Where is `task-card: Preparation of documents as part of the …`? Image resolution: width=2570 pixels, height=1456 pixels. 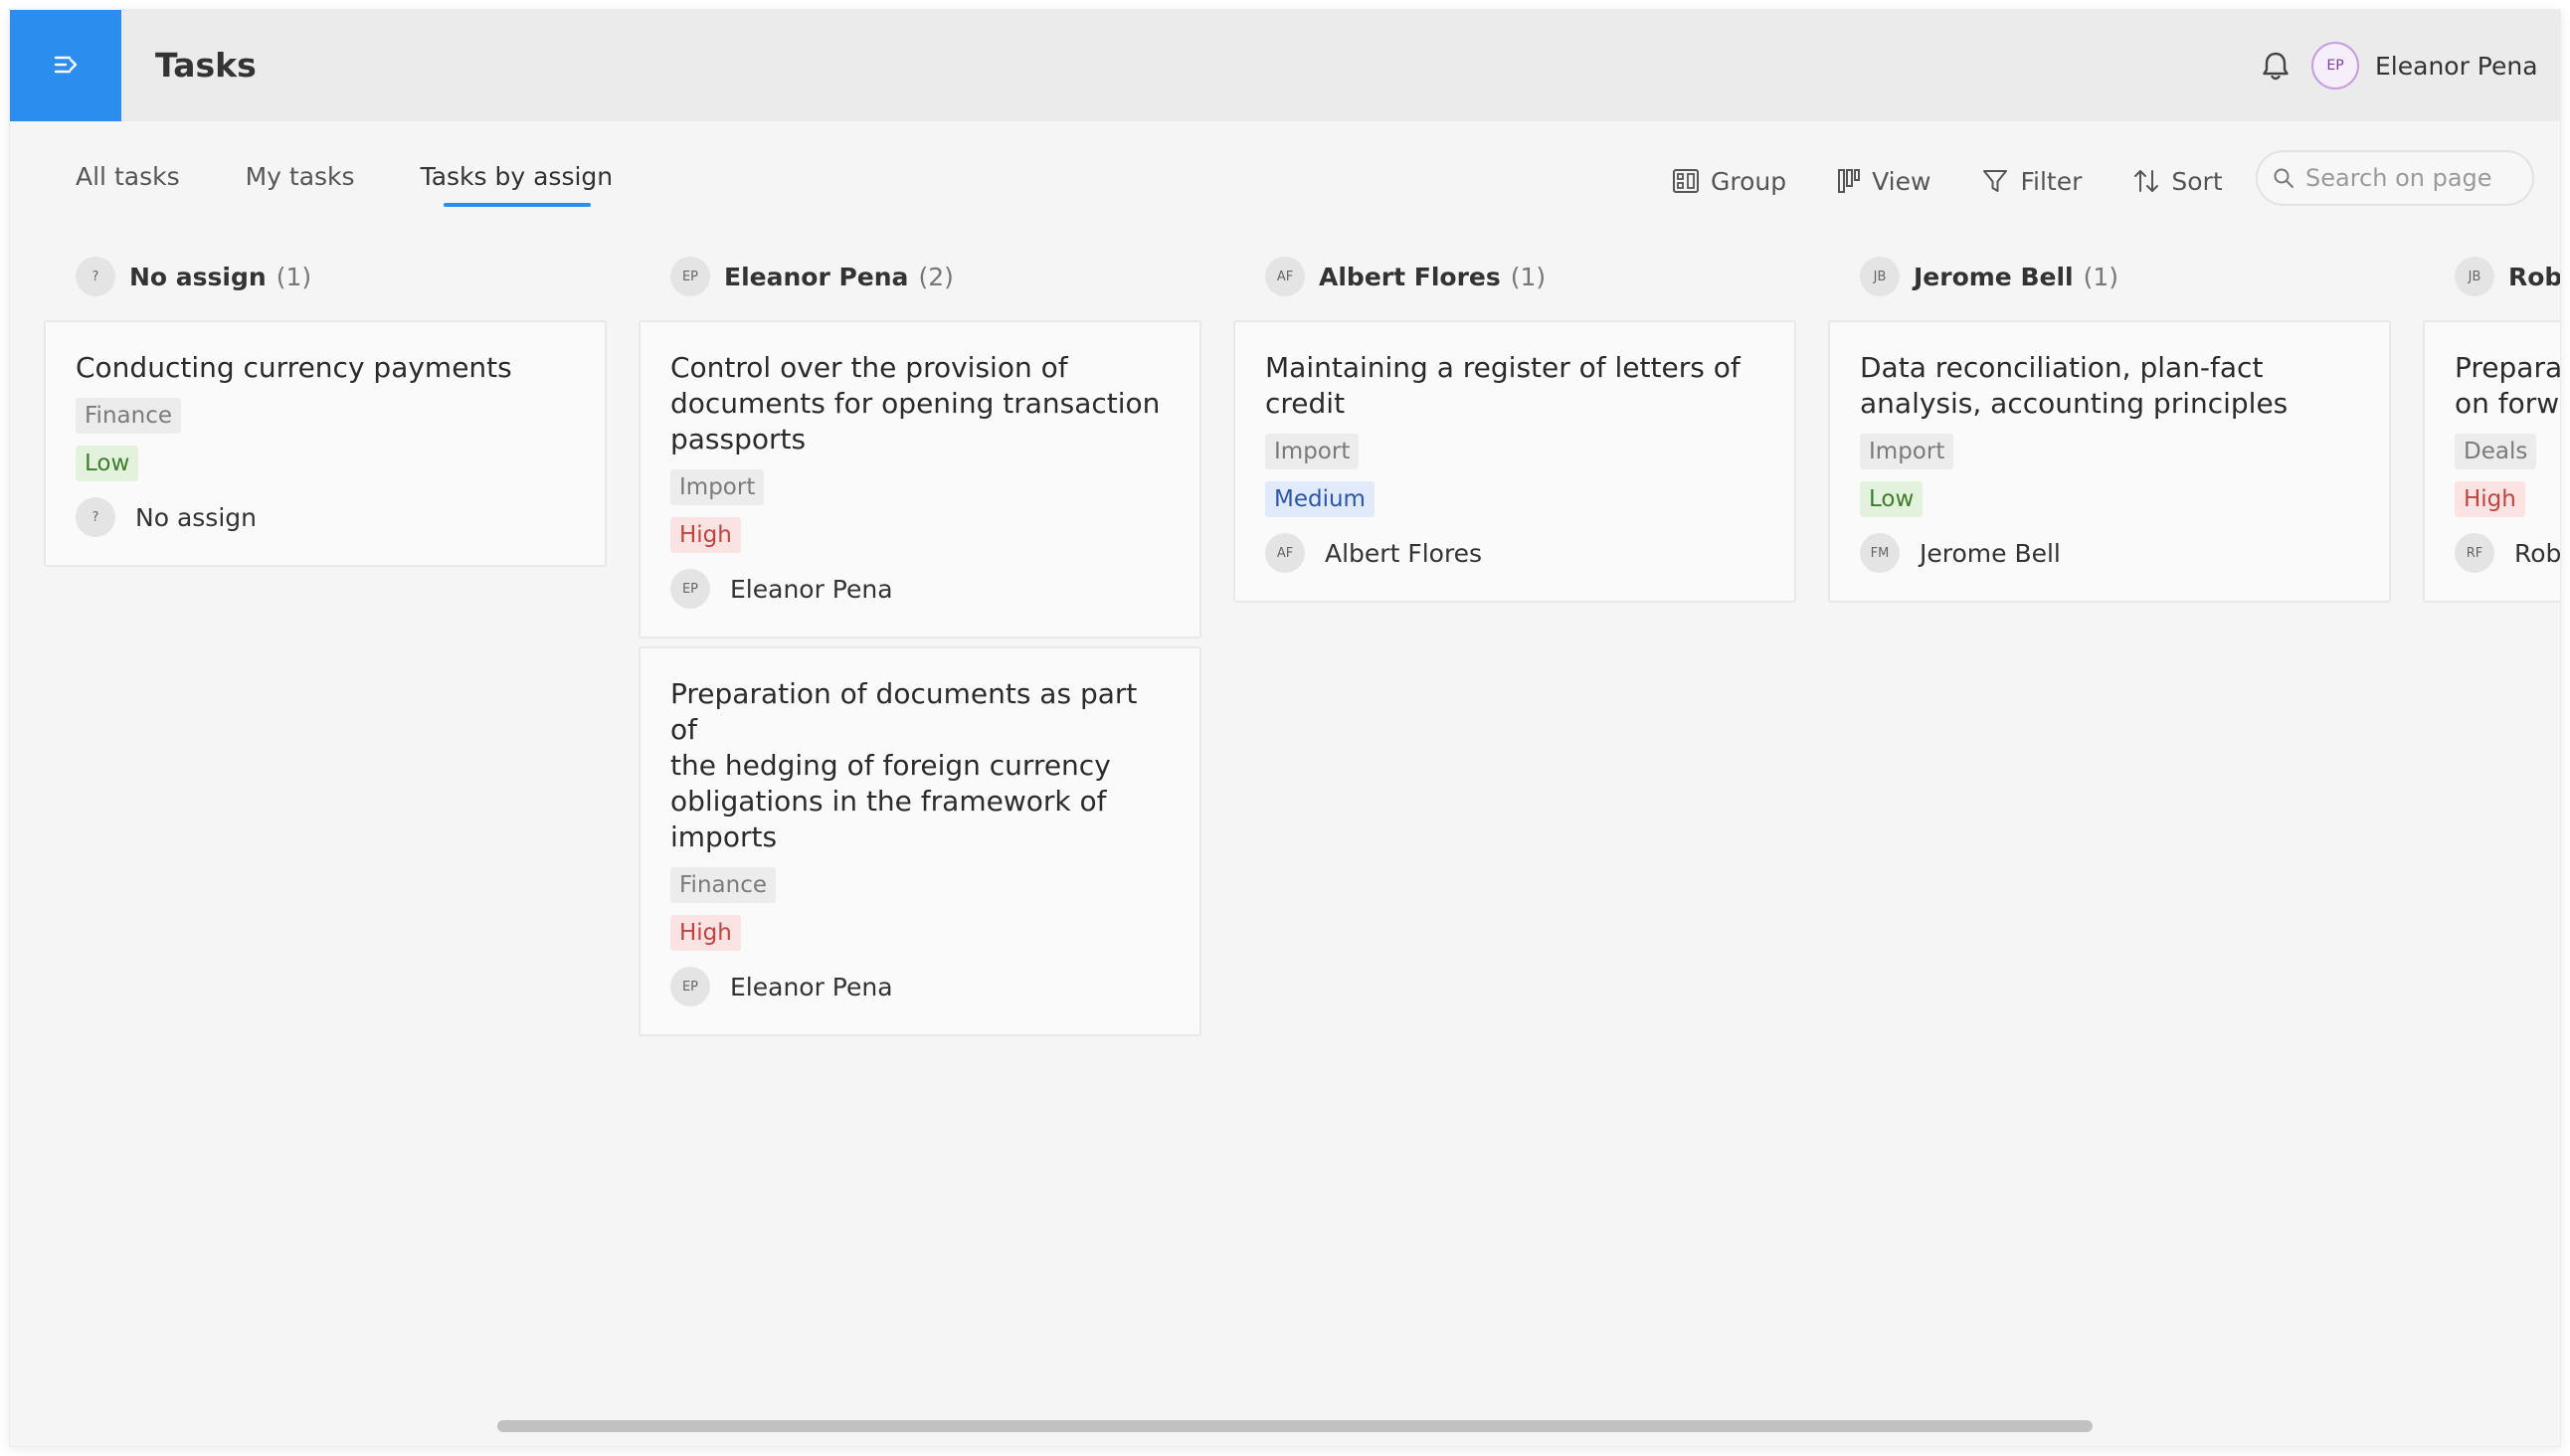
task-card: Preparation of documents as part of the … is located at coordinates (920, 841).